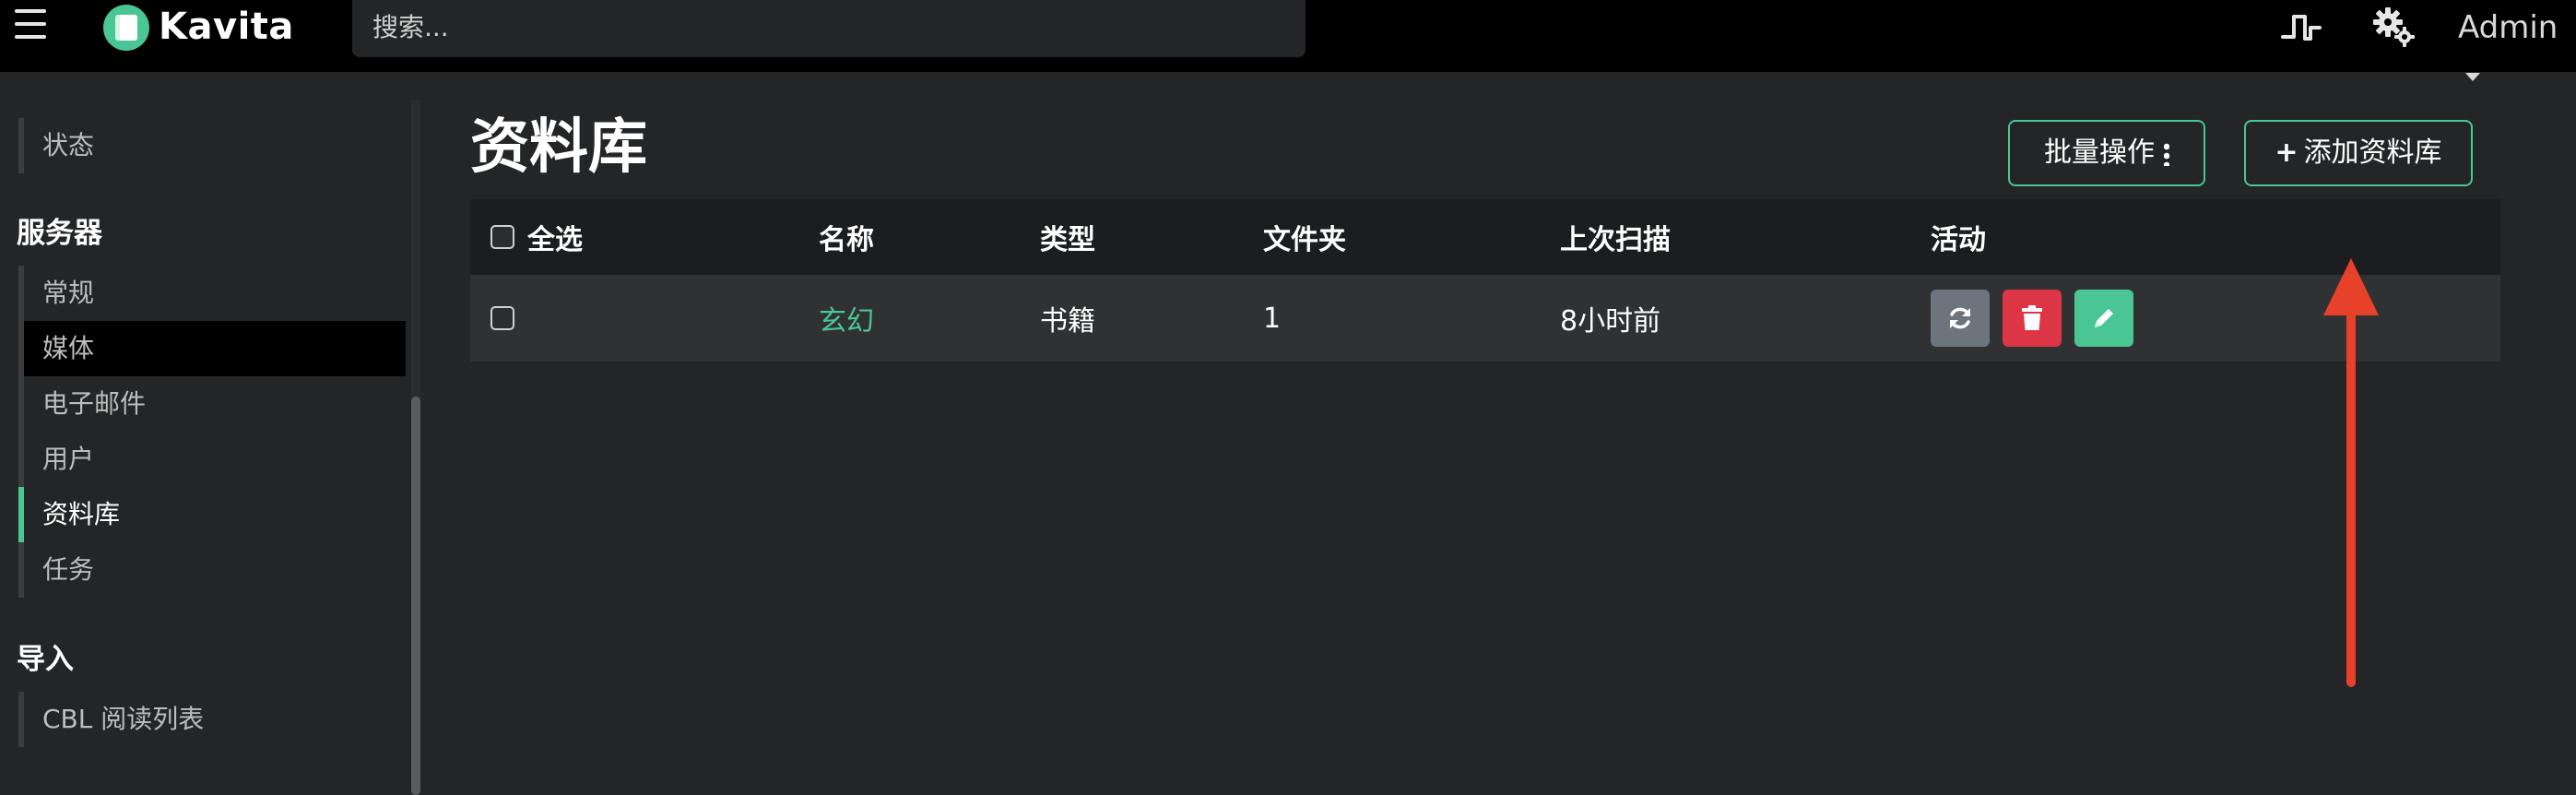 Image resolution: width=2576 pixels, height=795 pixels. I want to click on header-type: 类型, so click(1067, 240).